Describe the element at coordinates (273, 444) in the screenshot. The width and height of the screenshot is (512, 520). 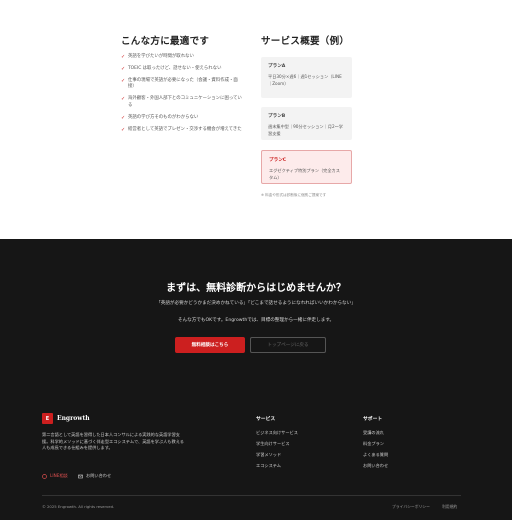
I see `footer-link: 学生向けサービス` at that location.